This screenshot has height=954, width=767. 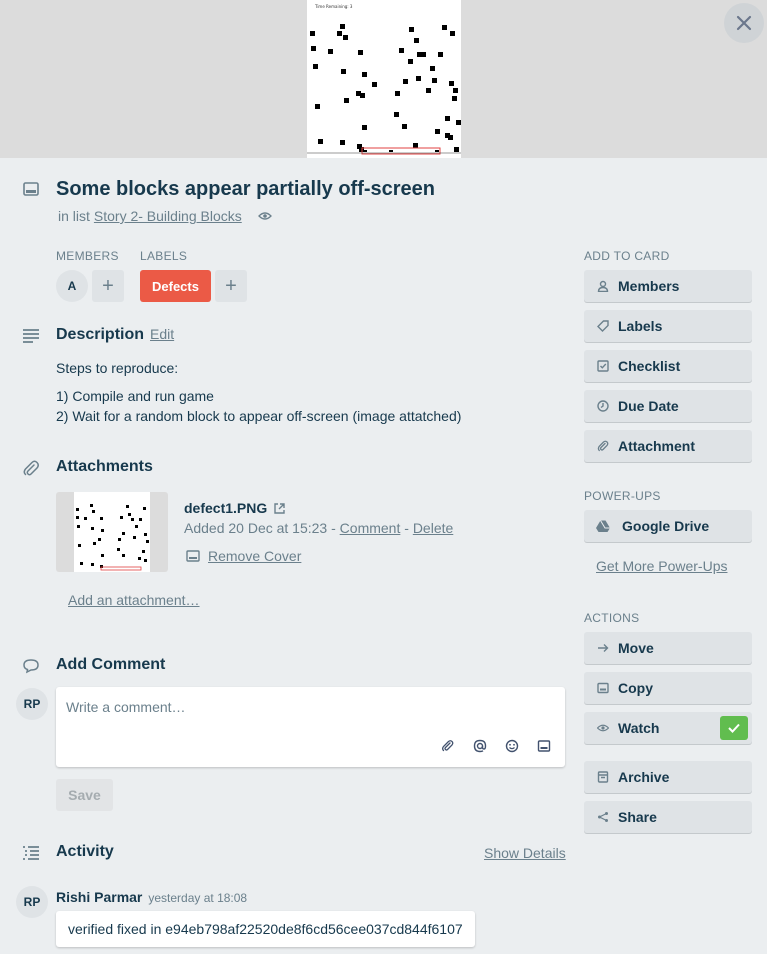 I want to click on attachment-meta: Added 20 Dec at 15:23 - Comment - Delete, so click(x=318, y=528).